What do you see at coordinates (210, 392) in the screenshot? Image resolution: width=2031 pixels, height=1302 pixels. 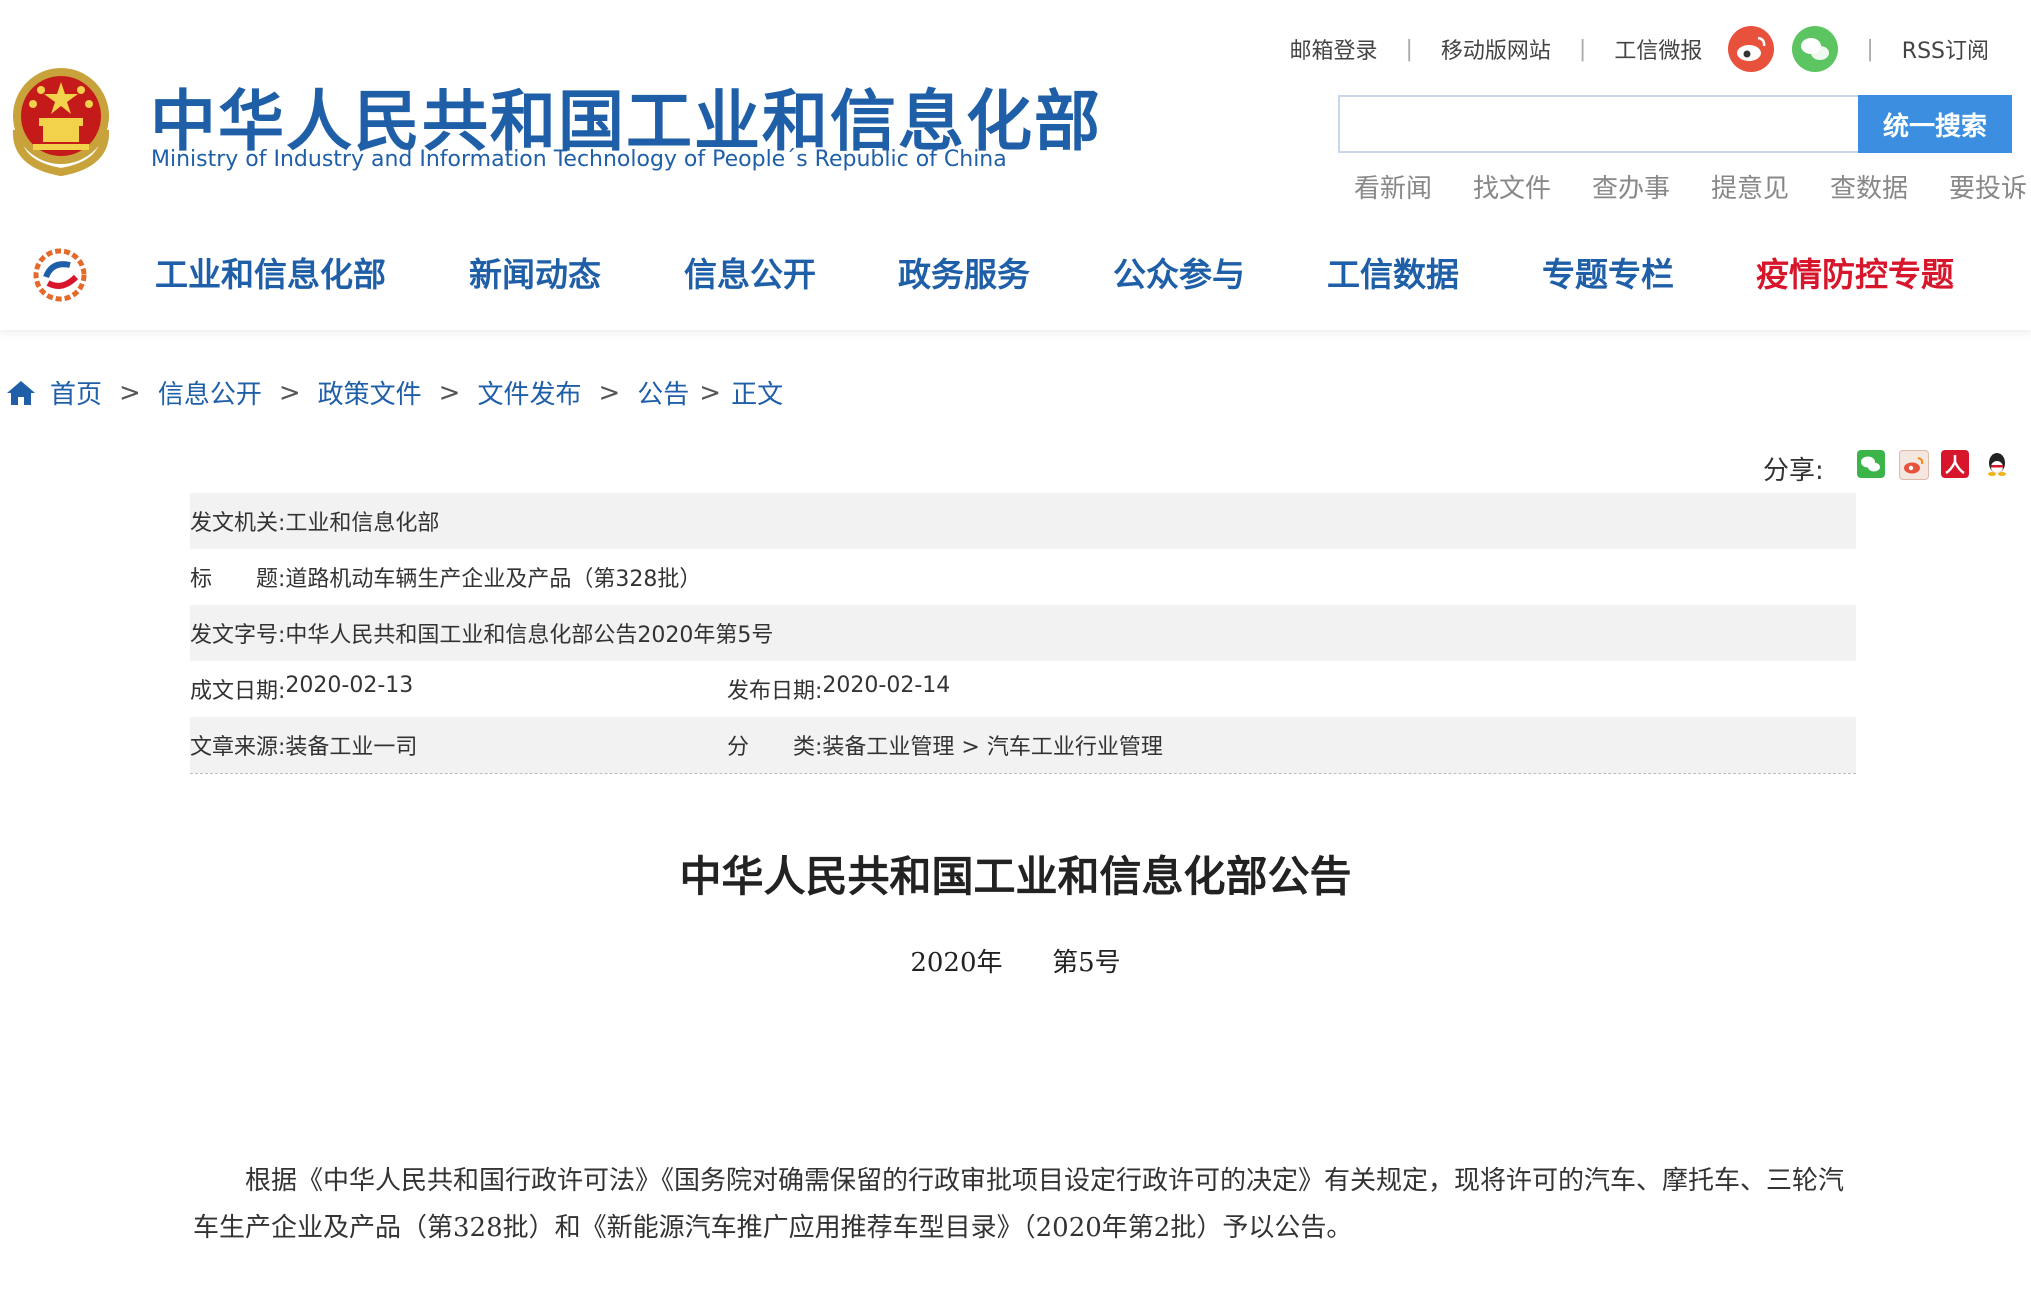 I see `breadcrumb-disclosure: 信息公开` at bounding box center [210, 392].